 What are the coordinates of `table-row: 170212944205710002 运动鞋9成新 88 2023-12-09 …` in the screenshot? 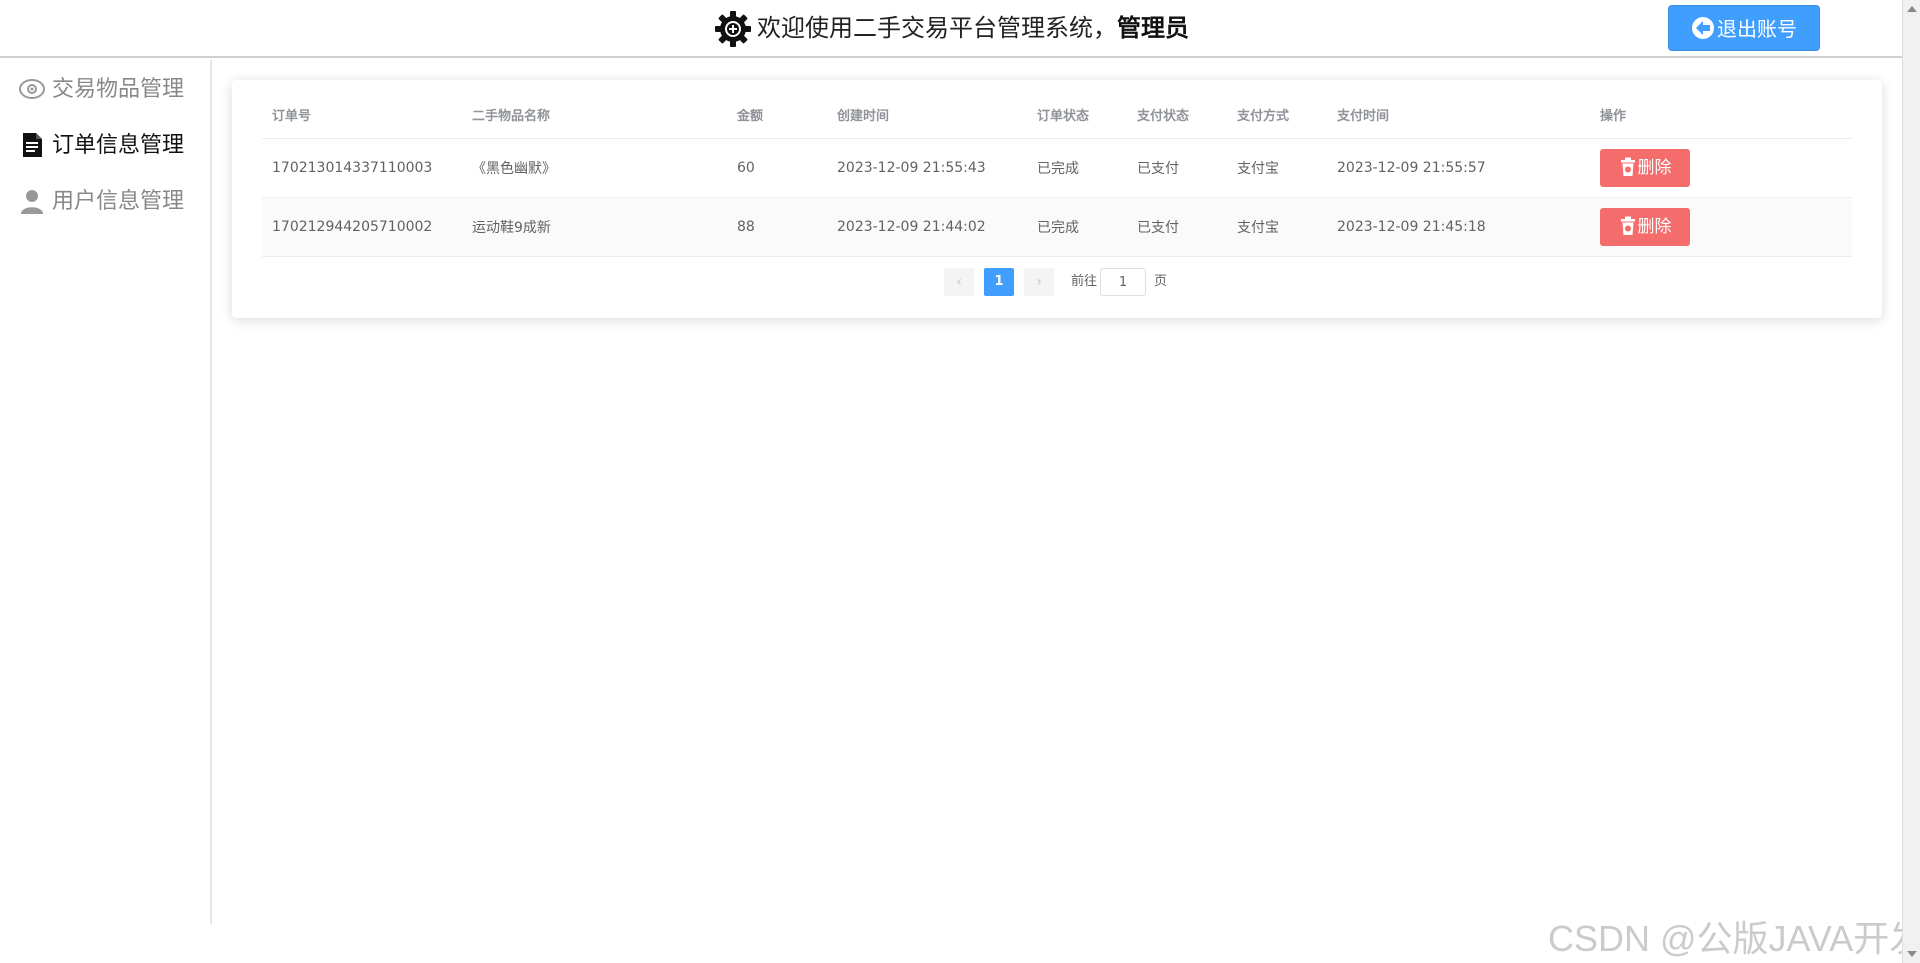 It's located at (1057, 227).